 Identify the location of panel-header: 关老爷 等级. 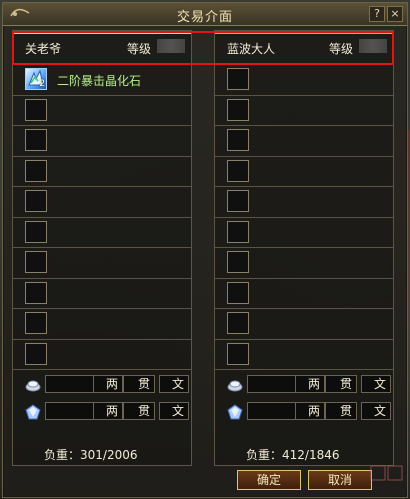
(102, 47).